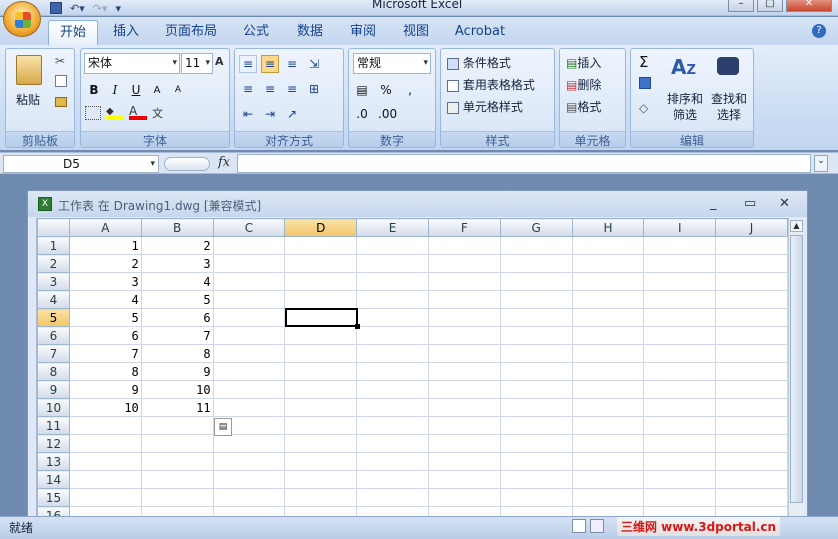 This screenshot has width=838, height=539. What do you see at coordinates (93, 113) in the screenshot?
I see `borders-icon` at bounding box center [93, 113].